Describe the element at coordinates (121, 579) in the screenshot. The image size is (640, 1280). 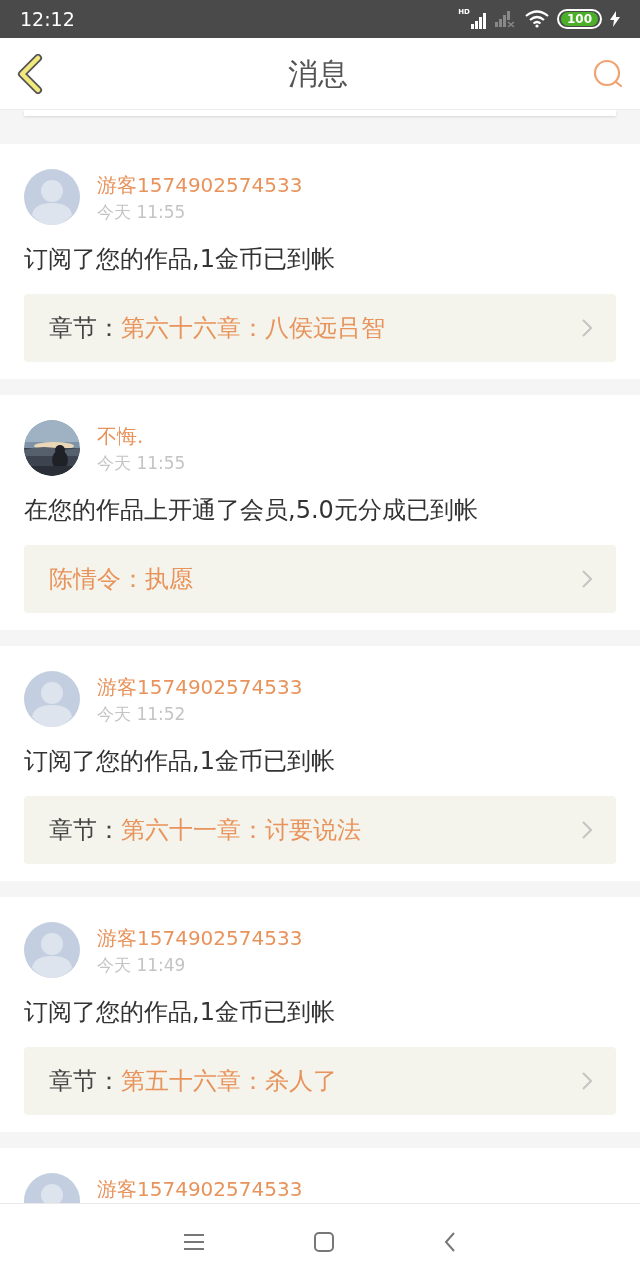
I see `link-title: 陈情令：执愿` at that location.